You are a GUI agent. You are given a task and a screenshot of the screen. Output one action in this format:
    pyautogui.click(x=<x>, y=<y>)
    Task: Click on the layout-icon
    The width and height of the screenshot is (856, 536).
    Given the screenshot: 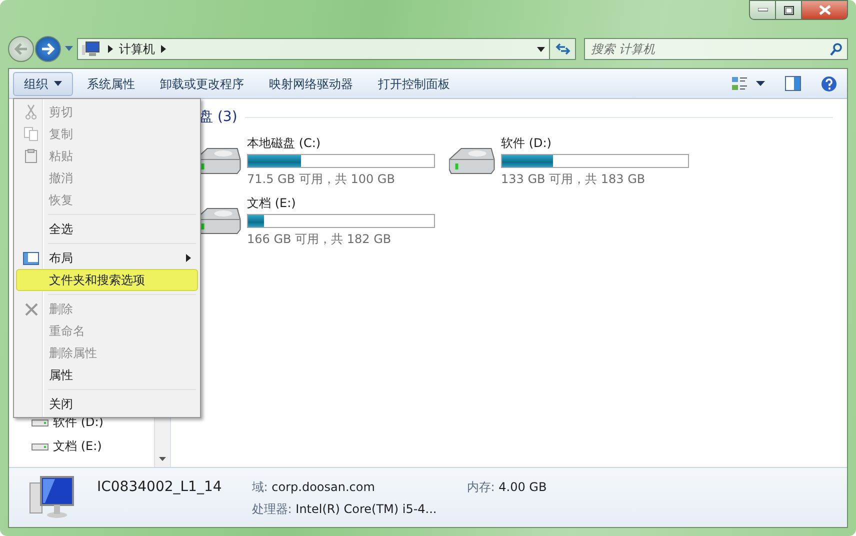 What is the action you would take?
    pyautogui.click(x=31, y=258)
    